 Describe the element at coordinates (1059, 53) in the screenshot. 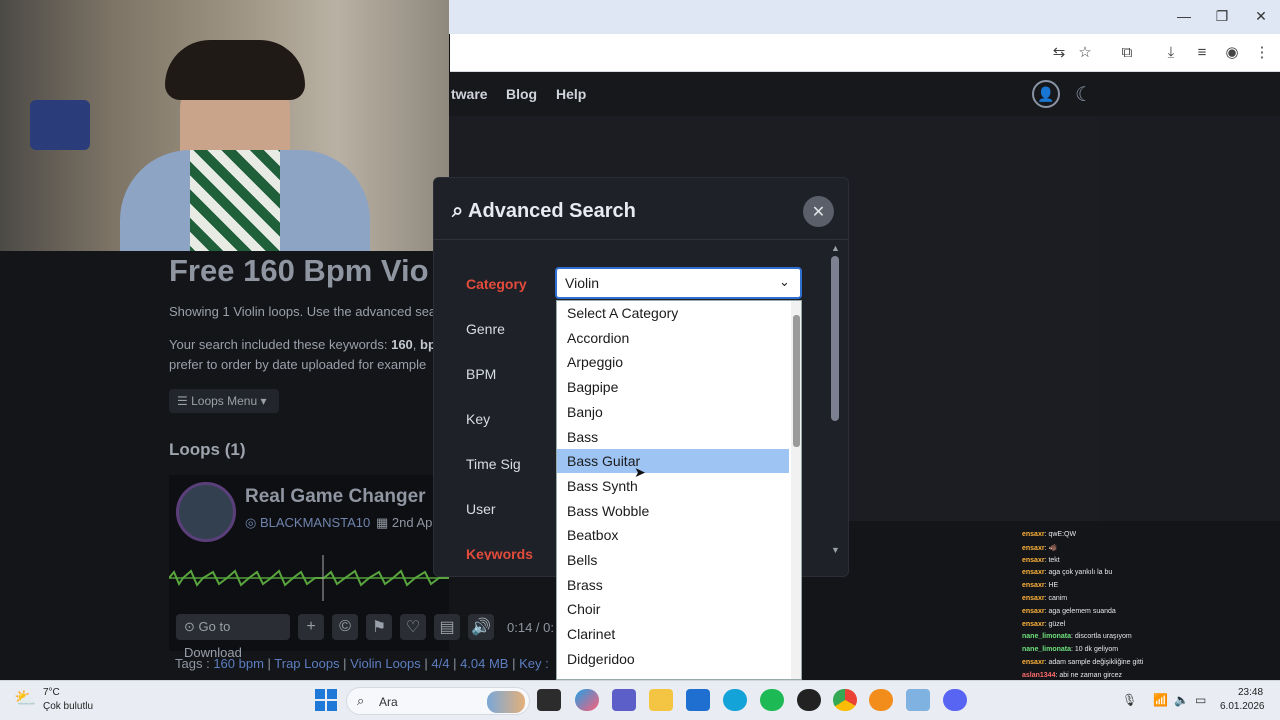

I see `translate-icon: ⇆` at that location.